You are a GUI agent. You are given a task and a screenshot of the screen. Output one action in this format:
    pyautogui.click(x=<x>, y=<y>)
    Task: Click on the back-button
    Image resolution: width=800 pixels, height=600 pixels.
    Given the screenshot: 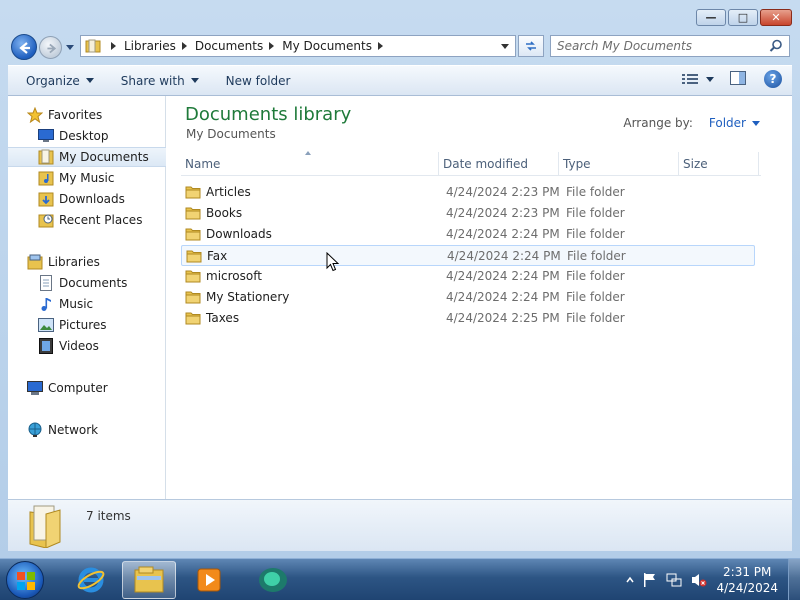 What is the action you would take?
    pyautogui.click(x=24, y=47)
    